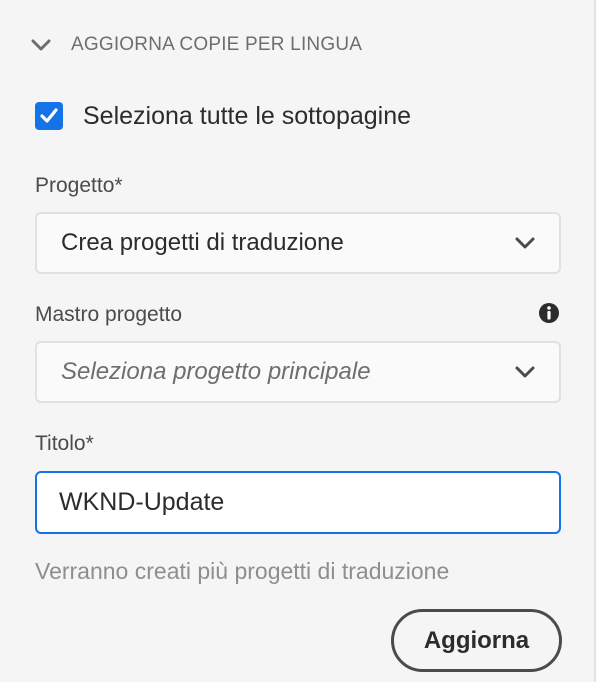  I want to click on master-project-placeholder: Seleziona progetto principale, so click(216, 371).